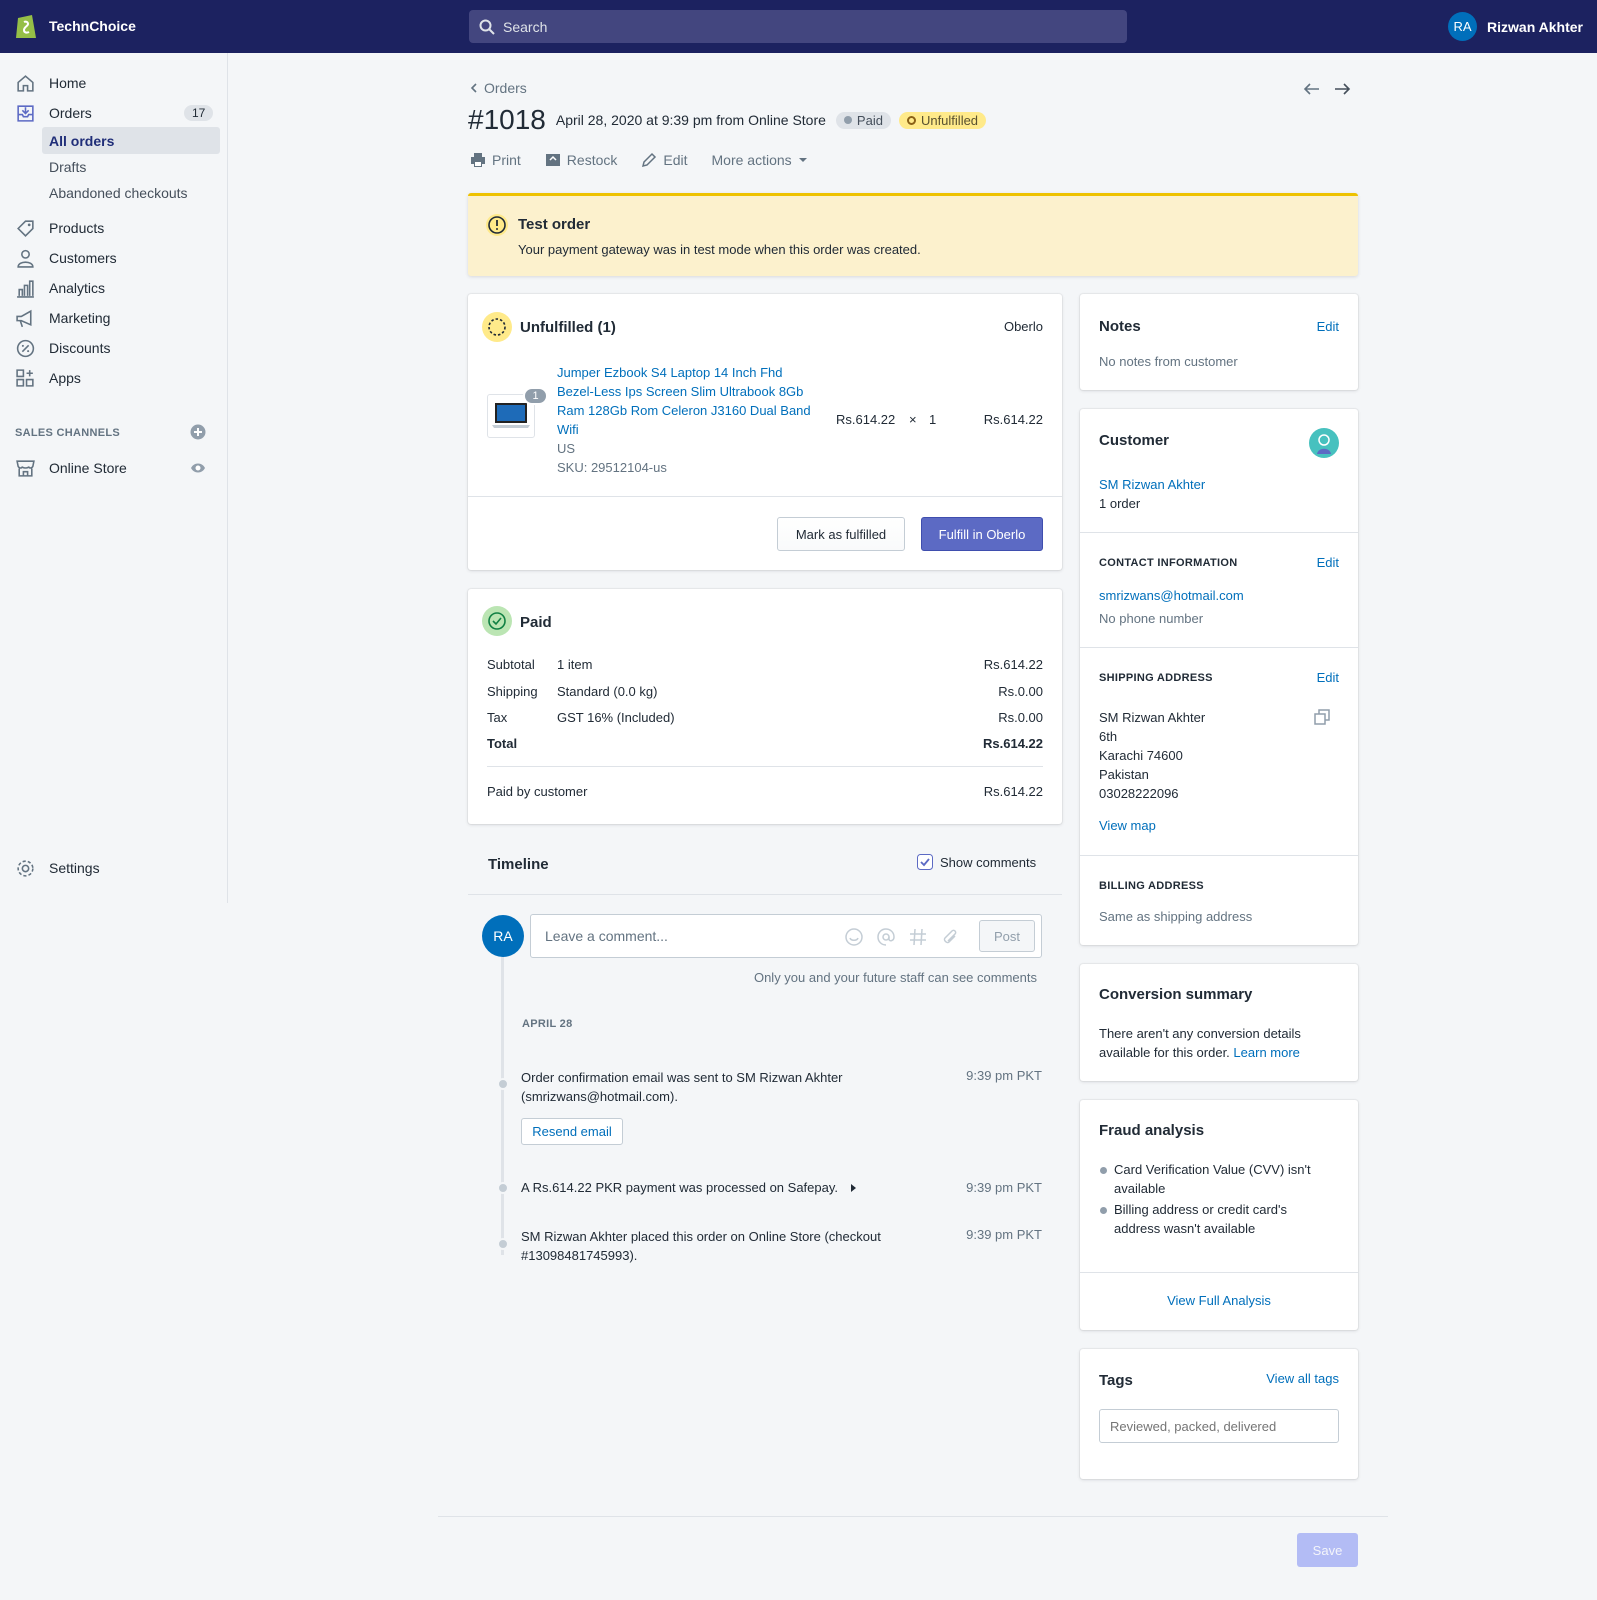  What do you see at coordinates (1152, 717) in the screenshot?
I see `address-line: SM Rizwan Akhter` at bounding box center [1152, 717].